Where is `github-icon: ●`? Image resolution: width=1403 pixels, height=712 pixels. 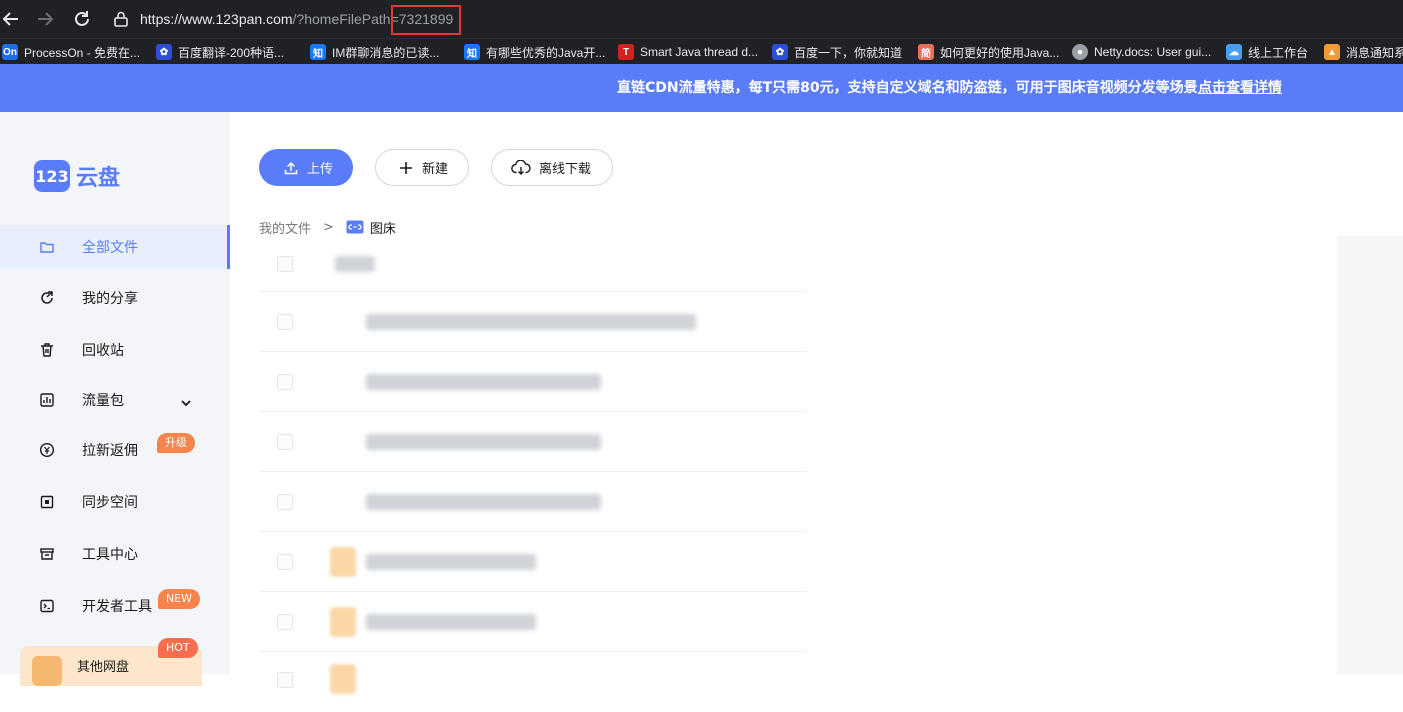
github-icon: ● is located at coordinates (1080, 52).